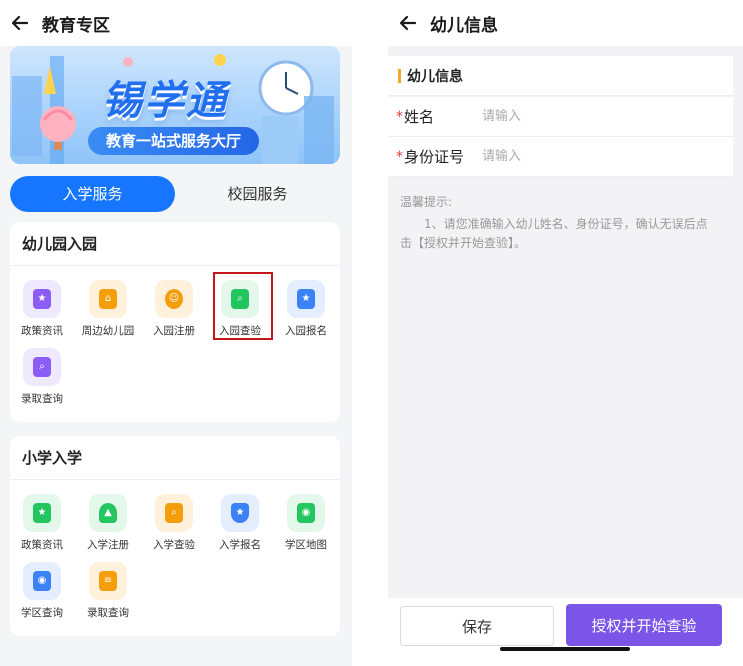  What do you see at coordinates (174, 299) in the screenshot?
I see `smiley-face-icon: ☺` at bounding box center [174, 299].